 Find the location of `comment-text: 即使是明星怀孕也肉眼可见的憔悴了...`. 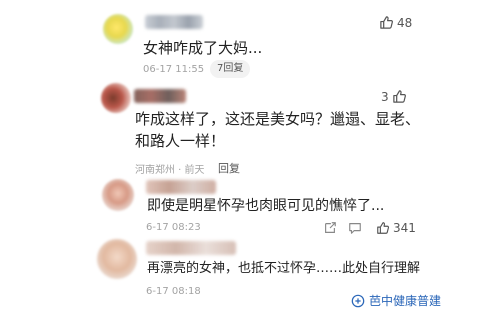

comment-text: 即使是明星怀孕也肉眼可见的憔悴了... is located at coordinates (266, 206).